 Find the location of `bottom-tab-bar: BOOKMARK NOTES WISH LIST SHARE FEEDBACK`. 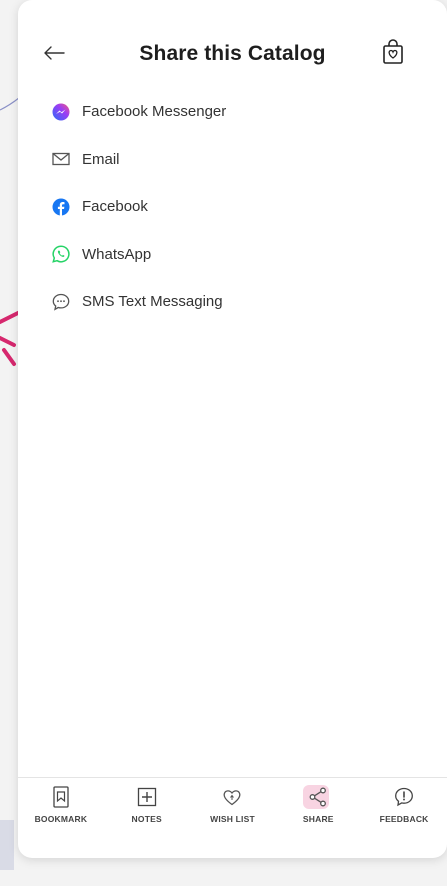

bottom-tab-bar: BOOKMARK NOTES WISH LIST SHARE FEEDBACK is located at coordinates (232, 810).